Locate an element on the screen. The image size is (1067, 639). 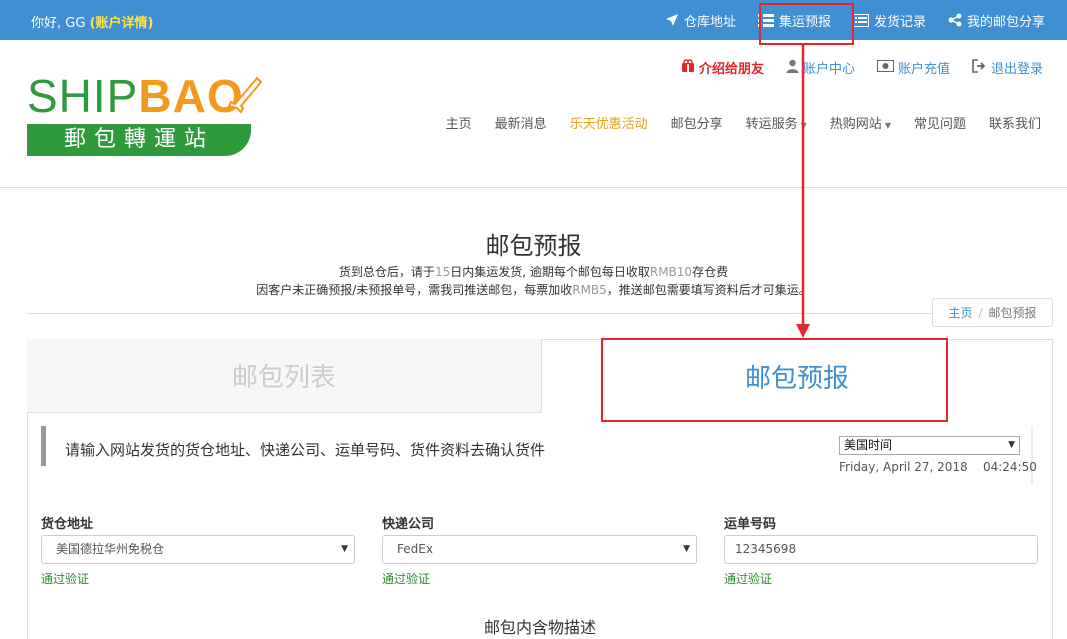
greeting: 你好, GG (账户详情) is located at coordinates (92, 21).